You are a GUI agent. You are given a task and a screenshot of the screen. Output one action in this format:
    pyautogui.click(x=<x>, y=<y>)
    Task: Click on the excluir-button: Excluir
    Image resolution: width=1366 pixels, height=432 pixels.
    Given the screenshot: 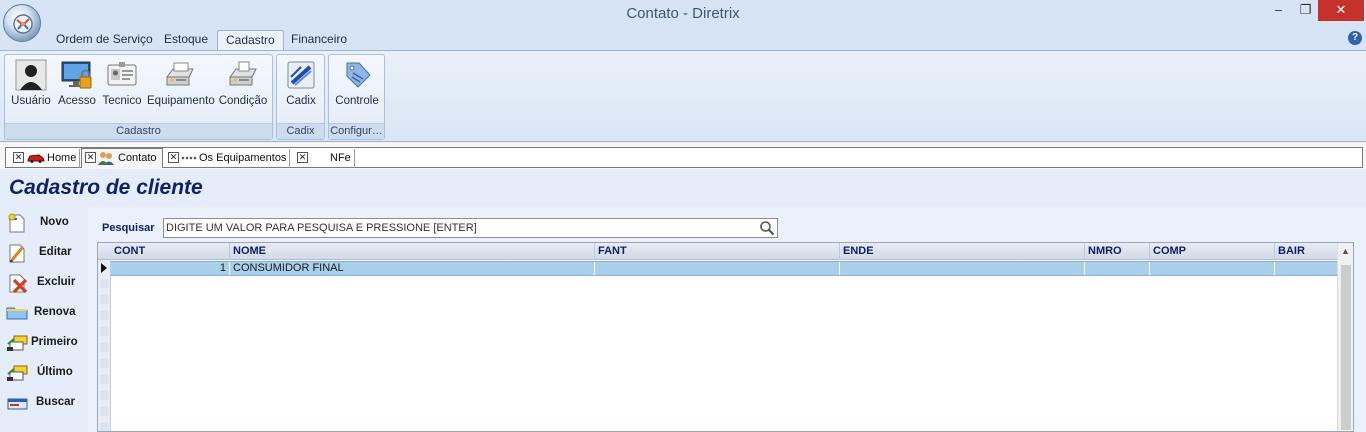 What is the action you would take?
    pyautogui.click(x=44, y=284)
    